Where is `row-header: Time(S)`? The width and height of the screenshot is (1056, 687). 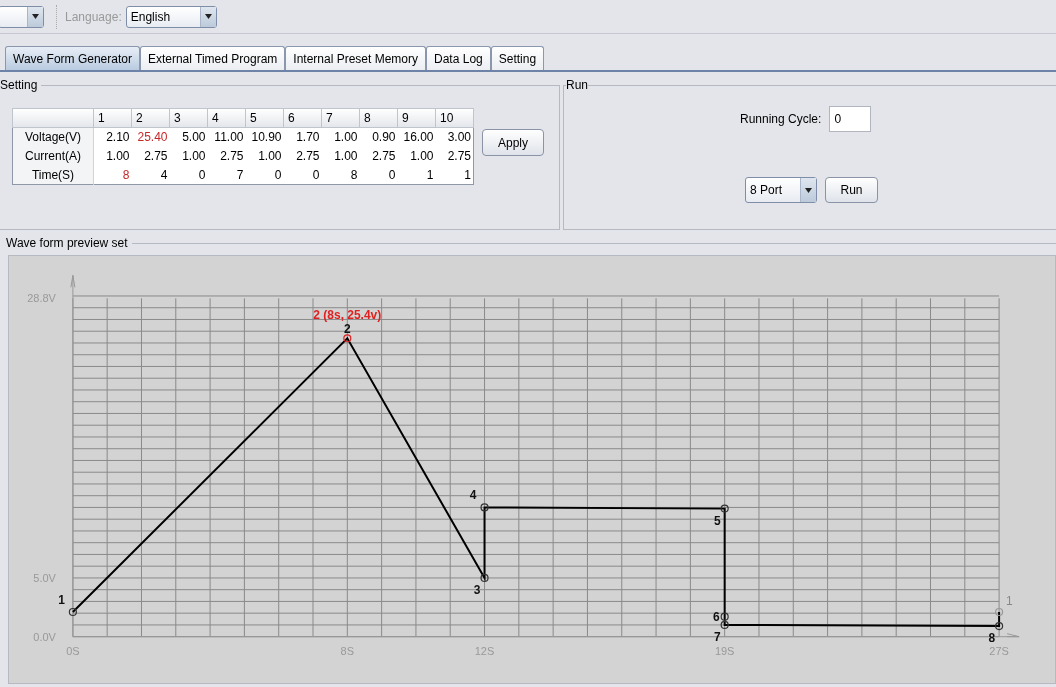
row-header: Time(S) is located at coordinates (53, 175).